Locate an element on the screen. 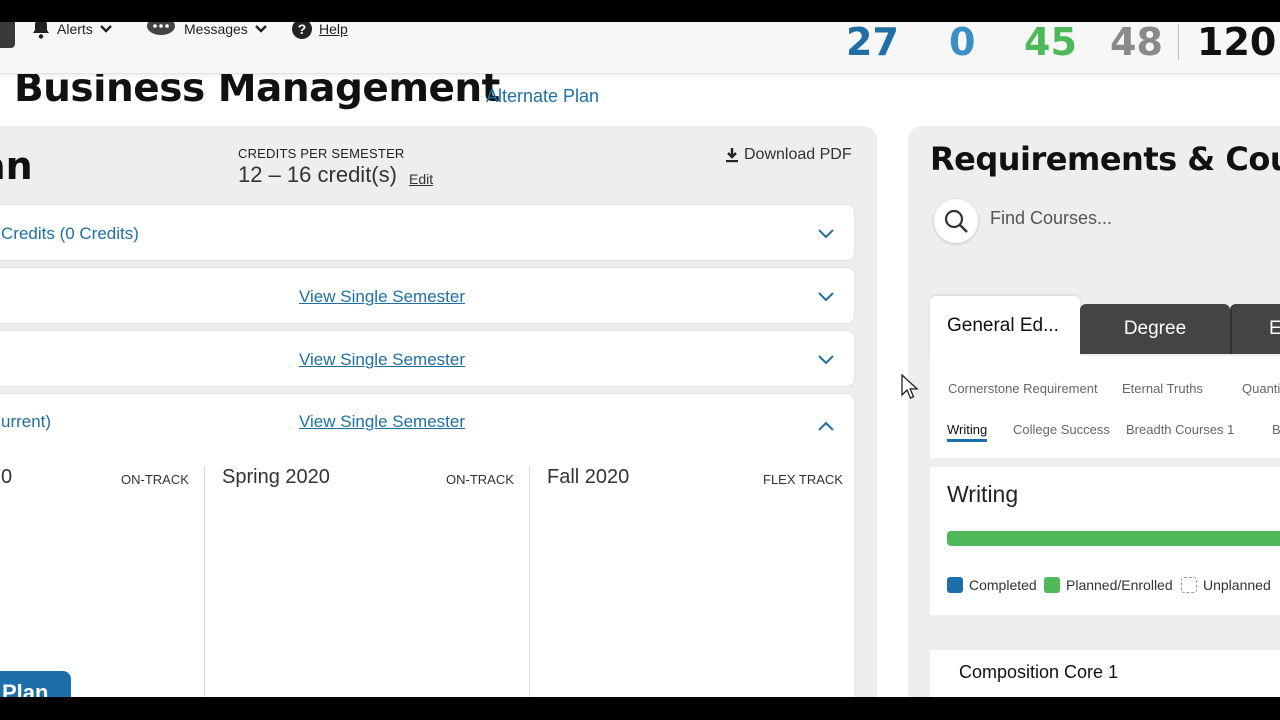  requirements-heading: Requirements & Cour is located at coordinates (1105, 159).